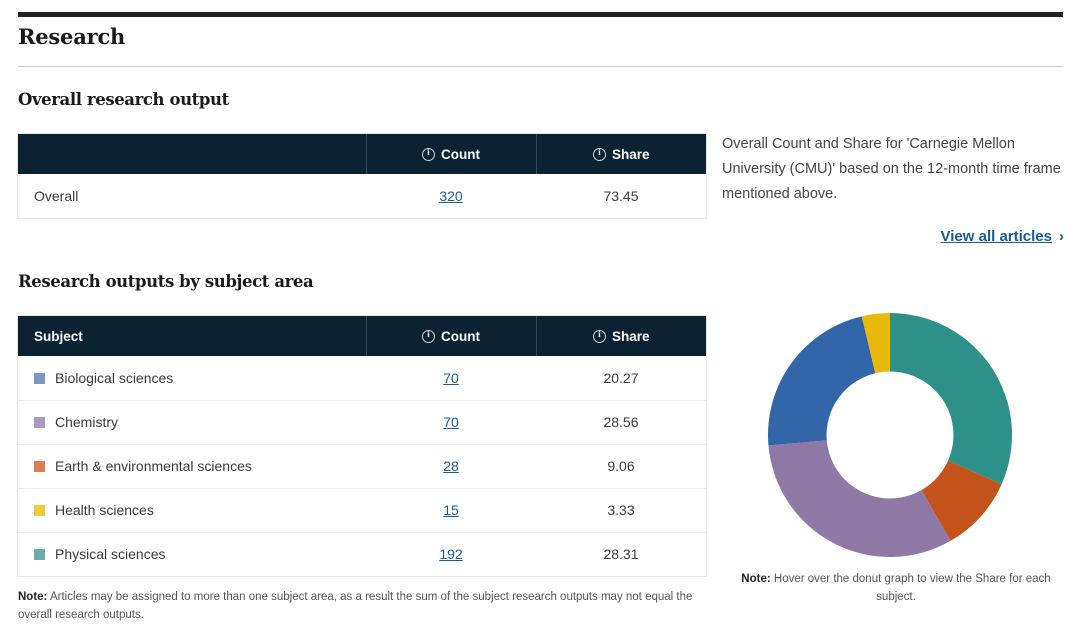  Describe the element at coordinates (58, 336) in the screenshot. I see `column-label-subject: Subject` at that location.